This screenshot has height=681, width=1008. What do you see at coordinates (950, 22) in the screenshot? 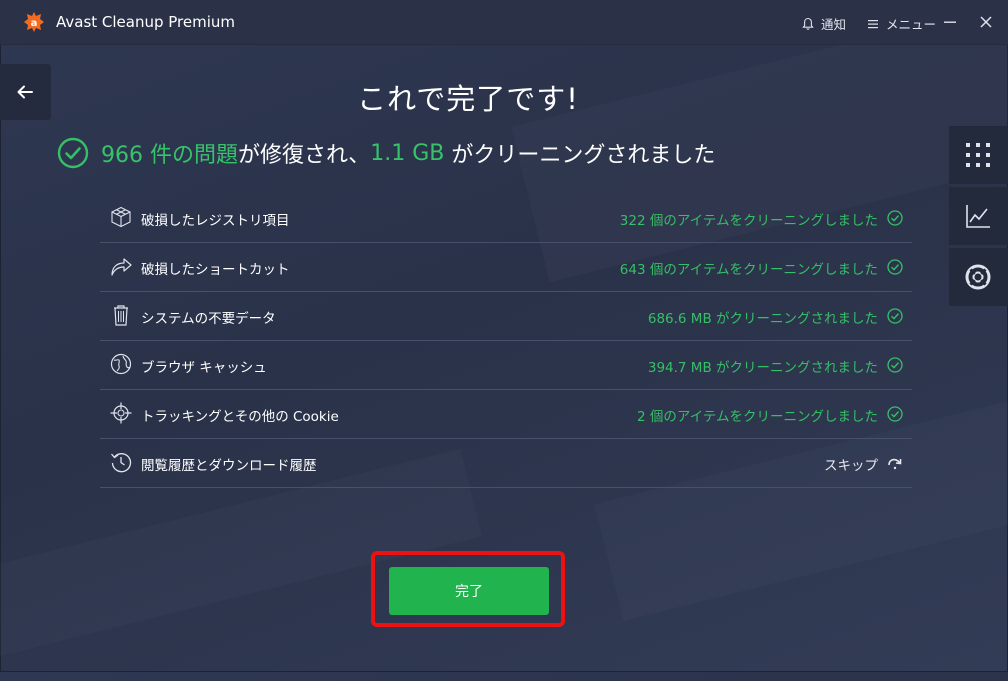
I see `minimize-icon` at bounding box center [950, 22].